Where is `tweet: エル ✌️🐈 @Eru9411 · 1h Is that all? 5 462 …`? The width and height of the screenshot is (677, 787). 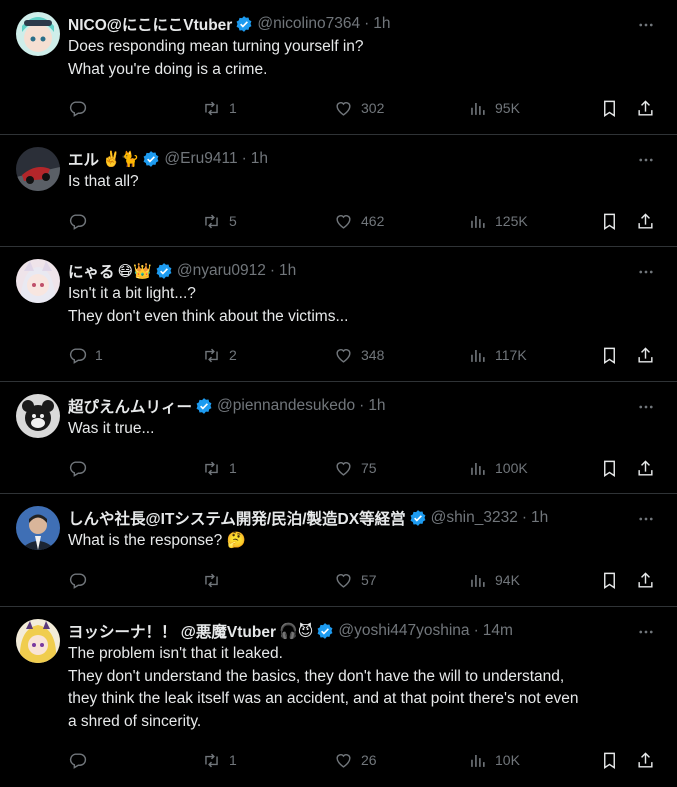 tweet: エル ✌️🐈 @Eru9411 · 1h Is that all? 5 462 … is located at coordinates (338, 191).